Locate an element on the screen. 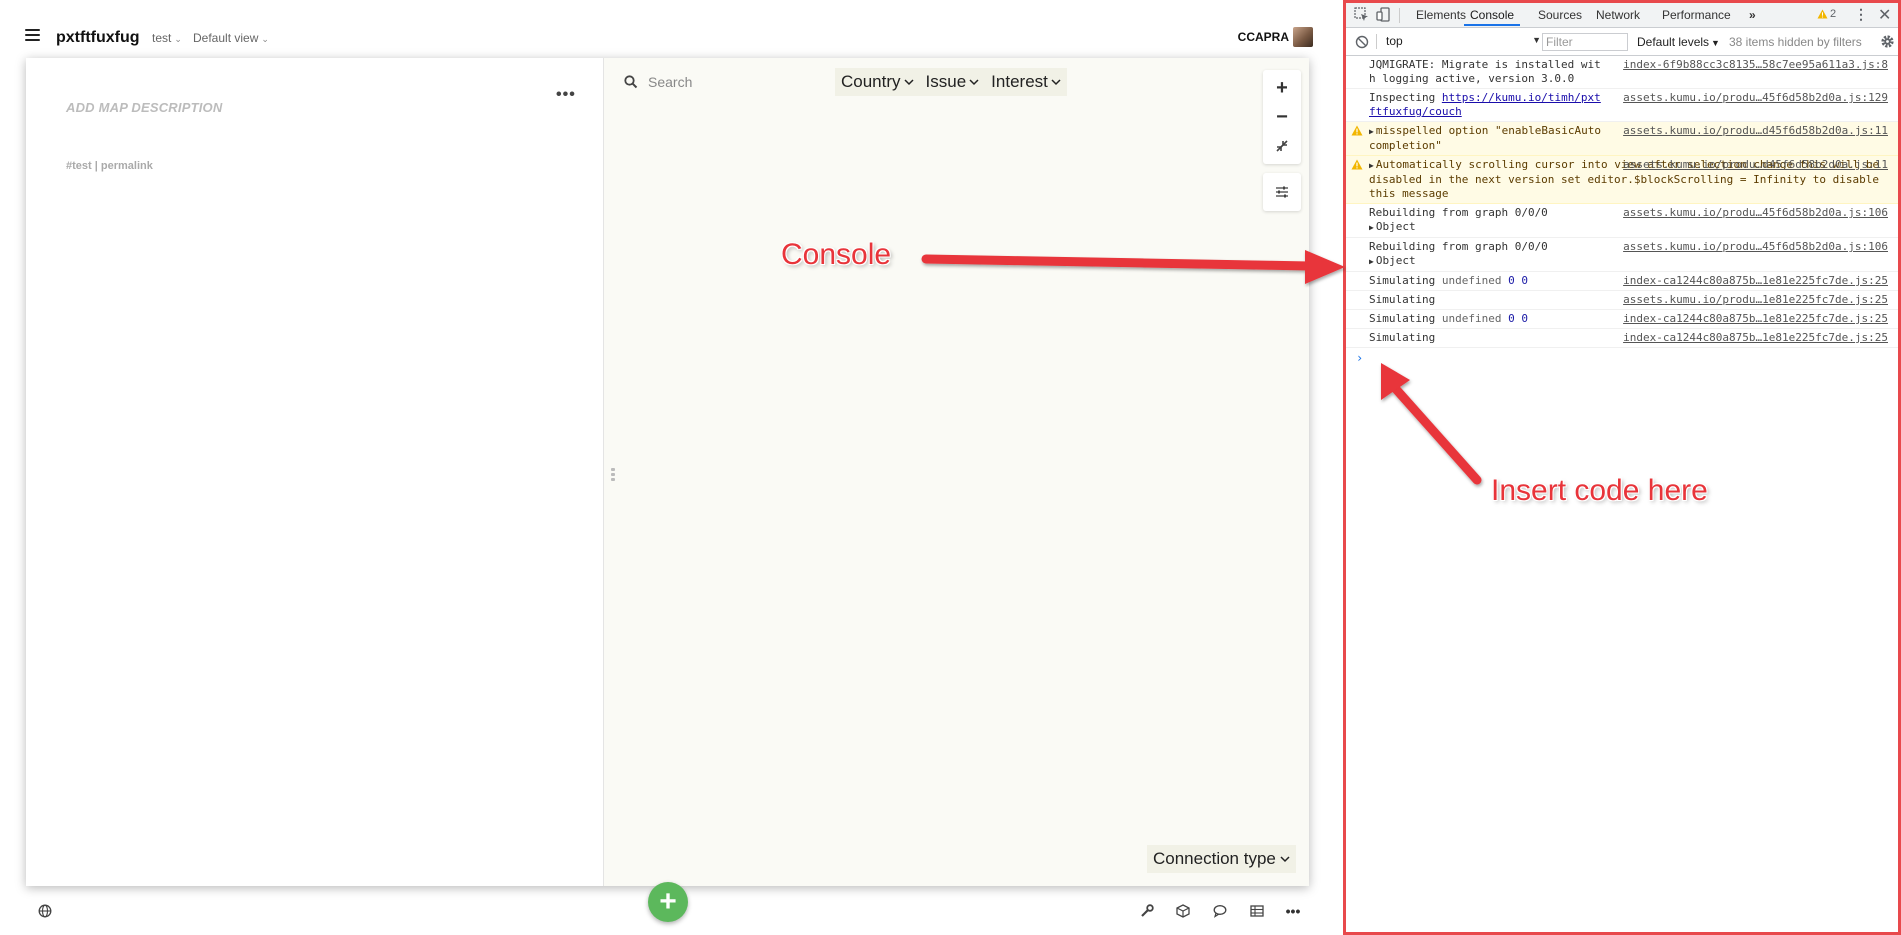 The width and height of the screenshot is (1901, 935). zoom-controls: + − is located at coordinates (1282, 117).